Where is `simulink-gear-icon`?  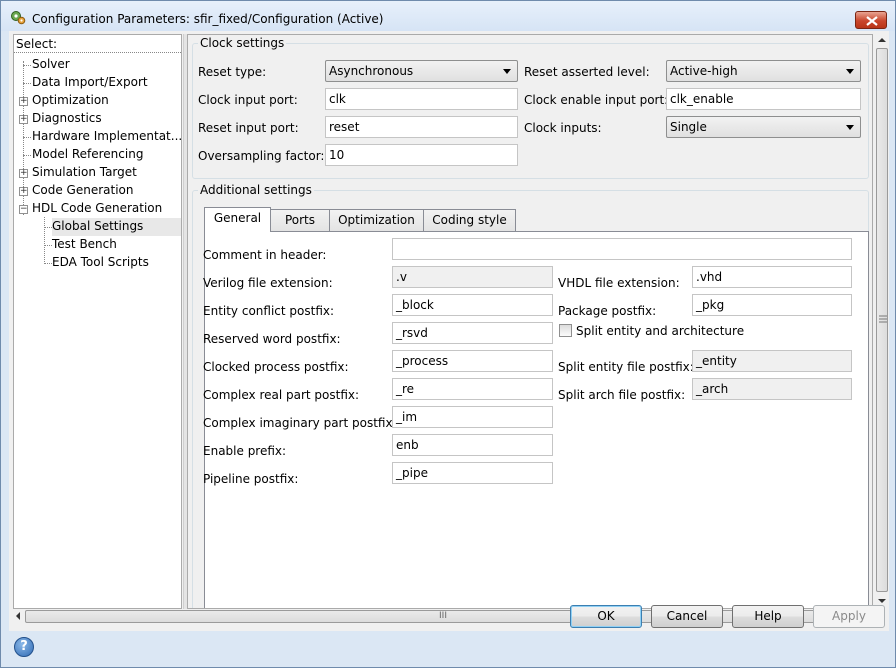 simulink-gear-icon is located at coordinates (18, 18).